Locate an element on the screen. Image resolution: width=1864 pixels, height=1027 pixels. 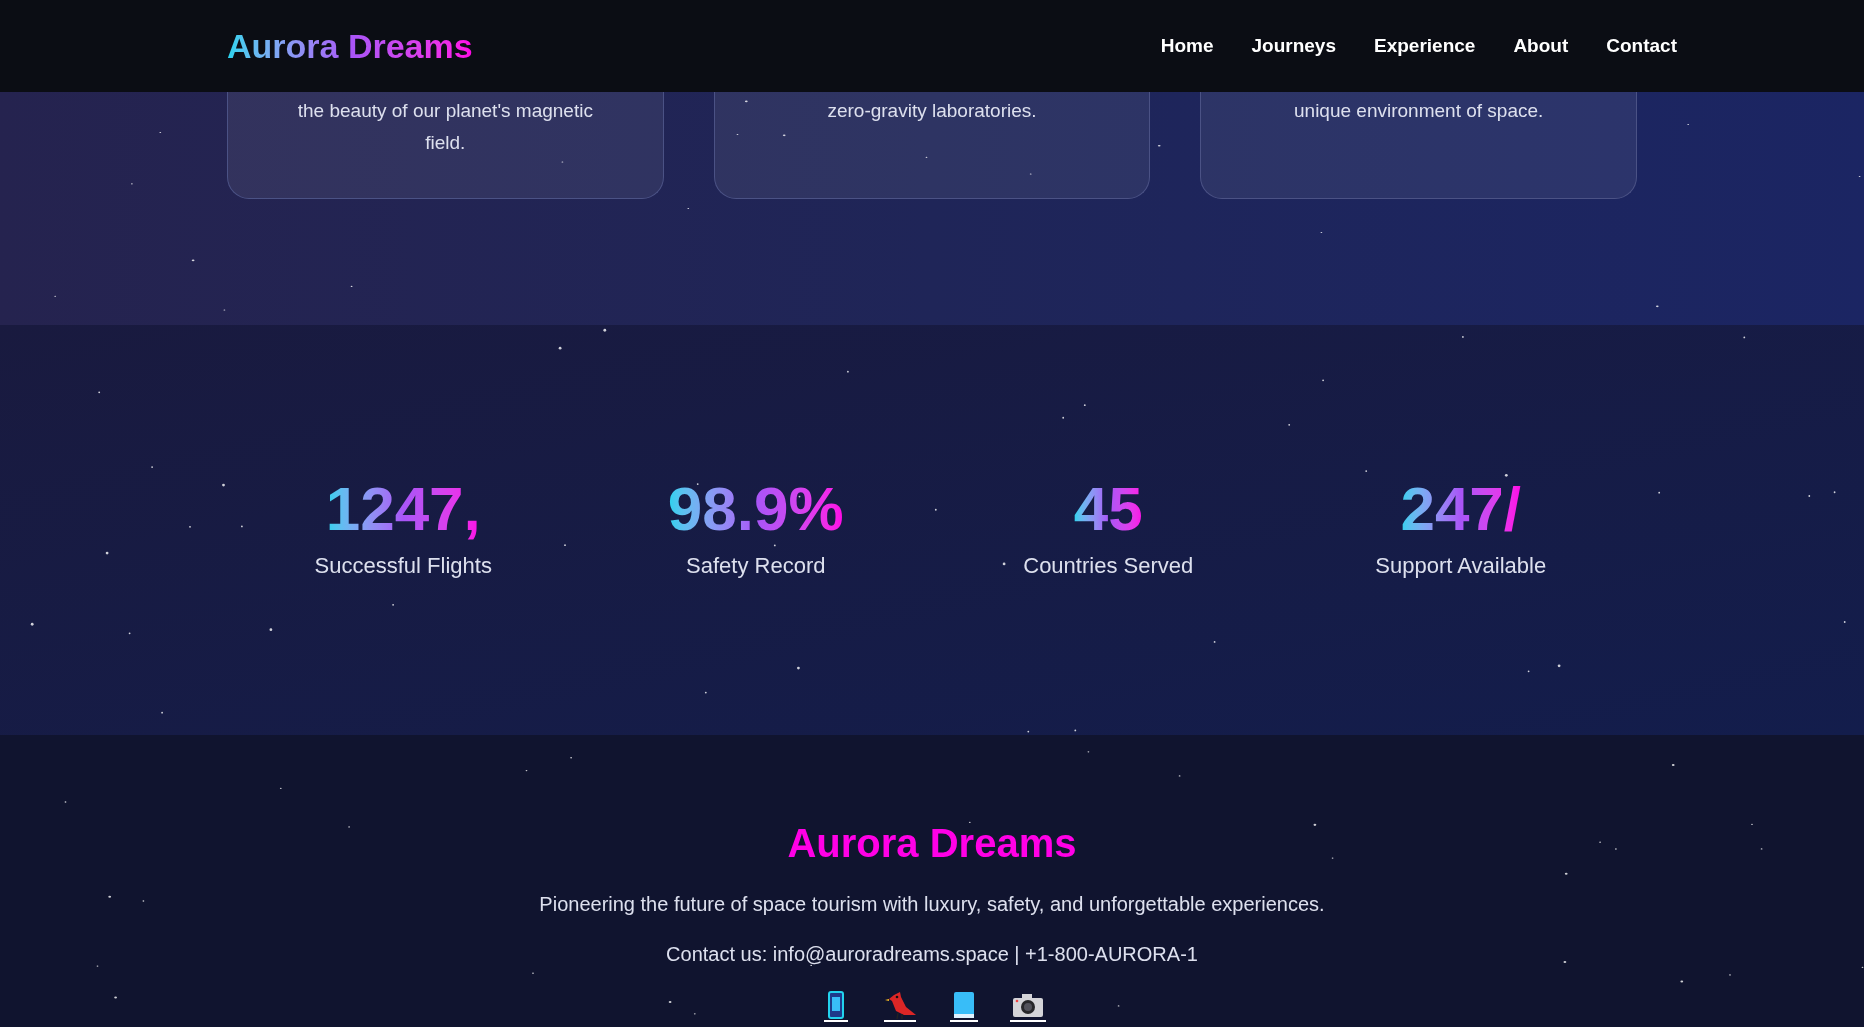
nav-link: Contact is located at coordinates (1641, 46).